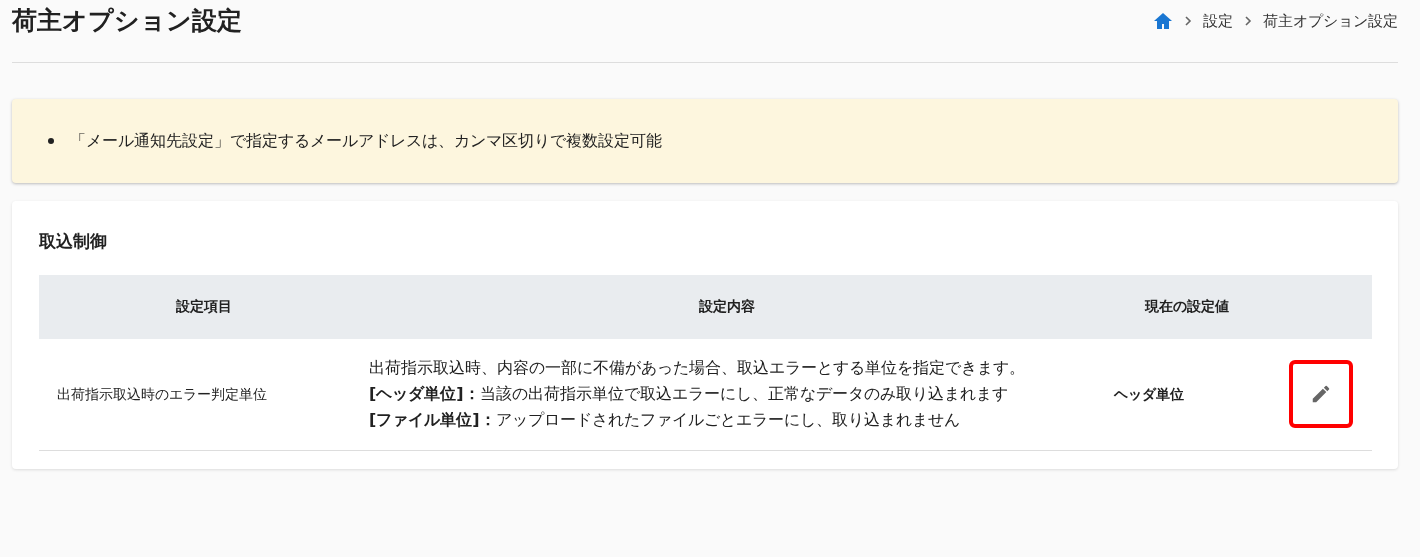 The height and width of the screenshot is (557, 1420). What do you see at coordinates (665, 420) in the screenshot?
I see `description-text: [ファイル単位]：アップロードされたファイルごとエラーにし、取り込まれません` at bounding box center [665, 420].